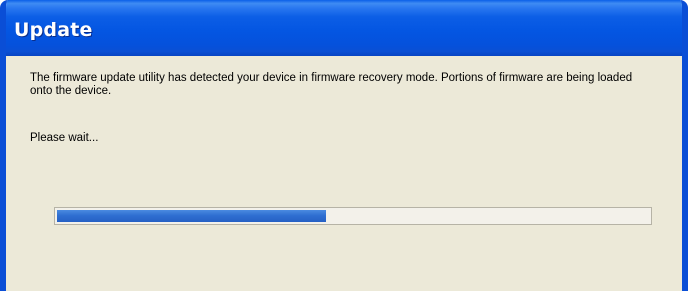  Describe the element at coordinates (353, 216) in the screenshot. I see `progress-bar` at that location.